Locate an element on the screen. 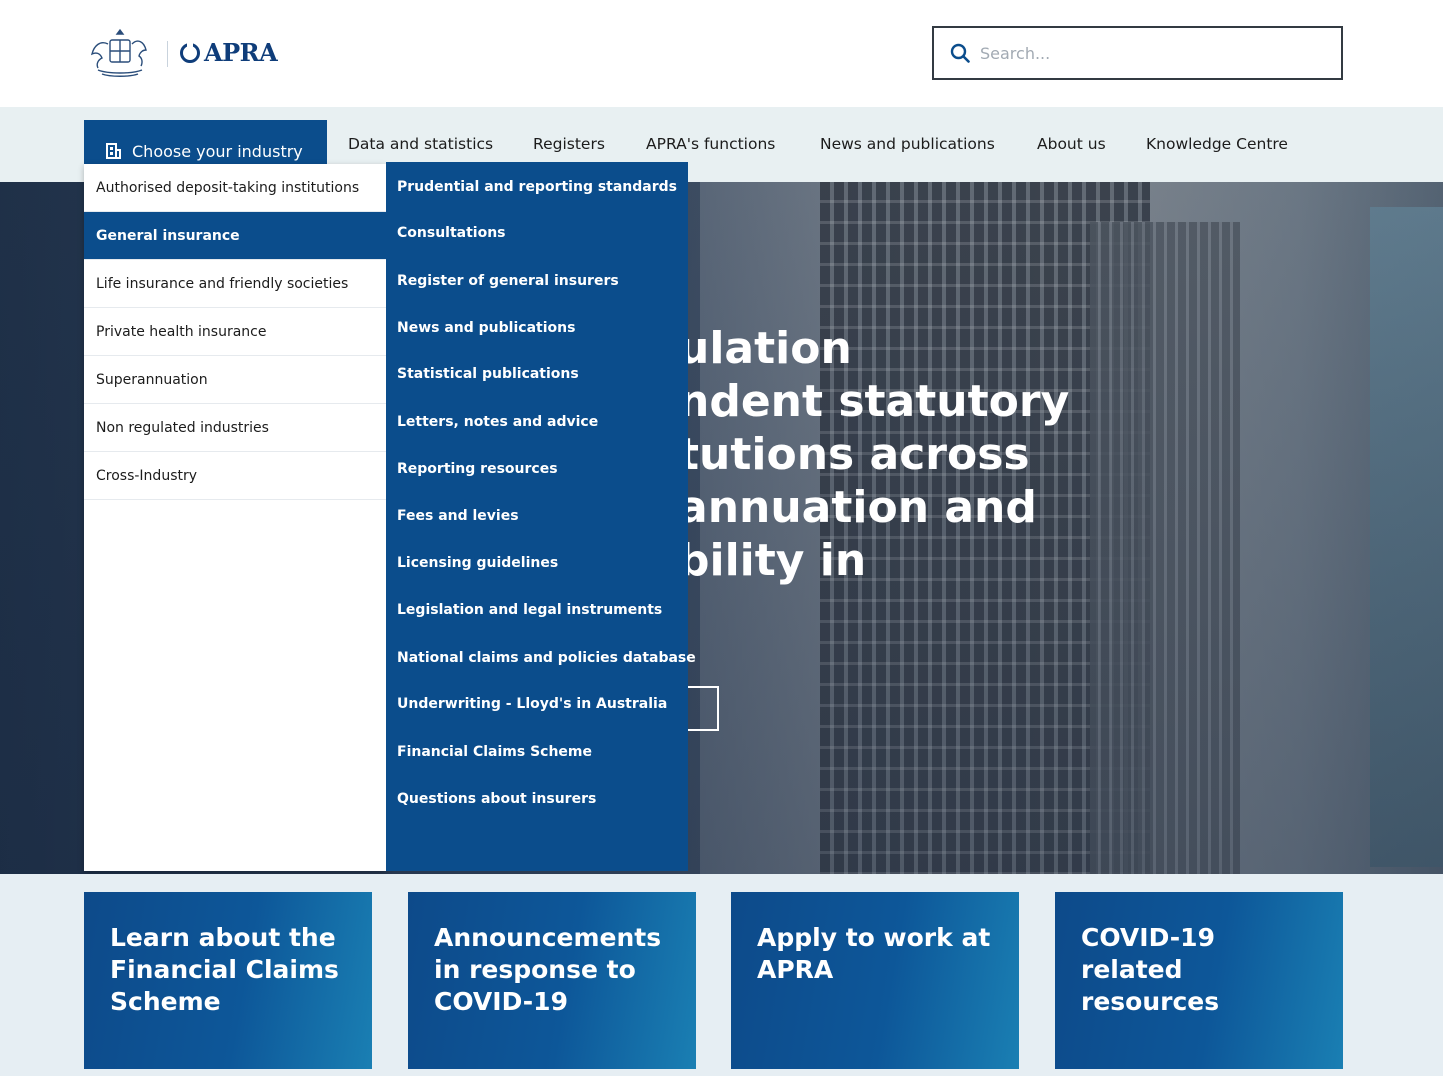 This screenshot has width=1443, height=1076. nav-item-about-us: About us is located at coordinates (1071, 144).